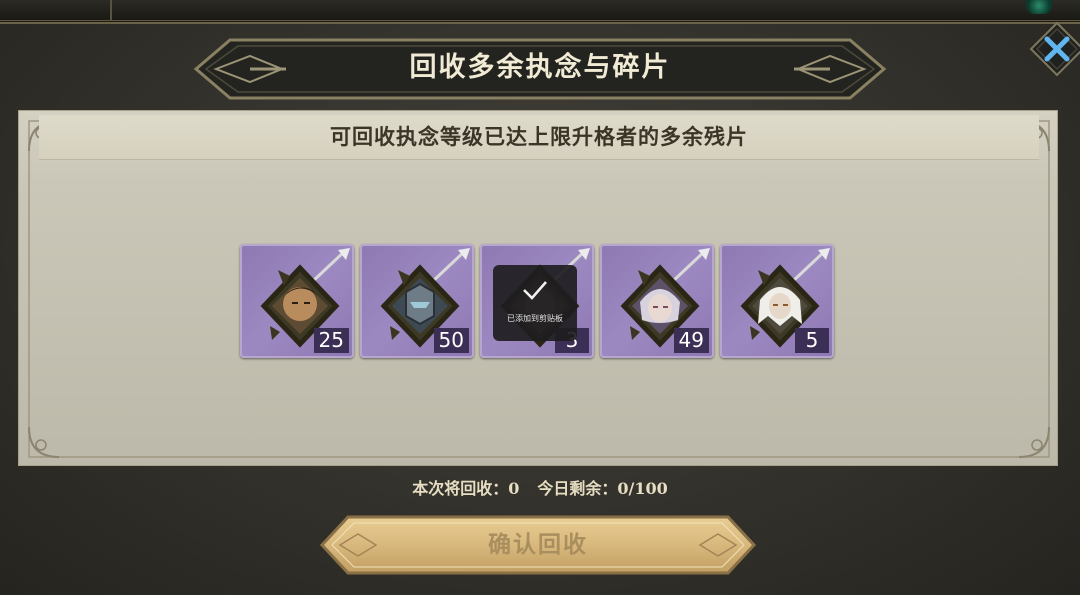 The image size is (1080, 595). Describe the element at coordinates (535, 318) in the screenshot. I see `toast-message: 已添加到剪贴板` at that location.